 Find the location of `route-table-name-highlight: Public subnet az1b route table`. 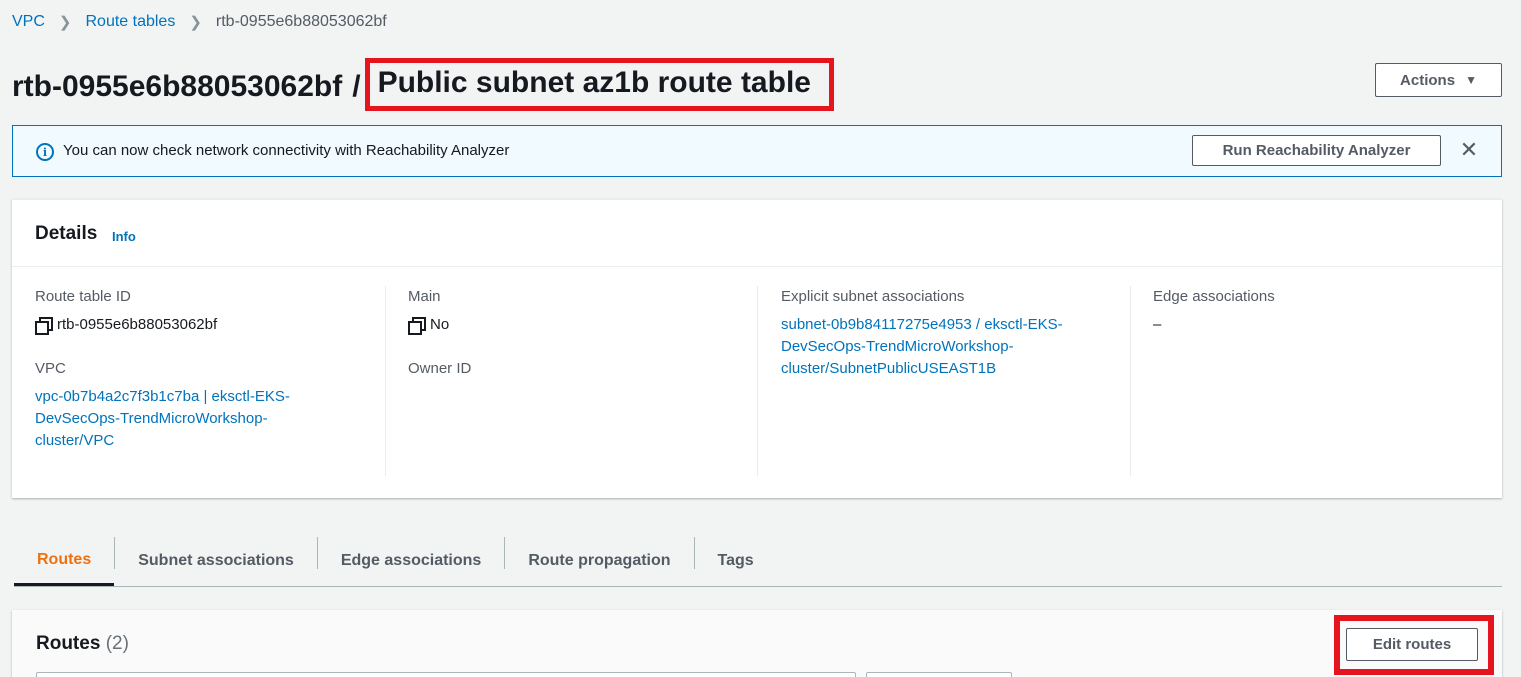

route-table-name-highlight: Public subnet az1b route table is located at coordinates (599, 84).